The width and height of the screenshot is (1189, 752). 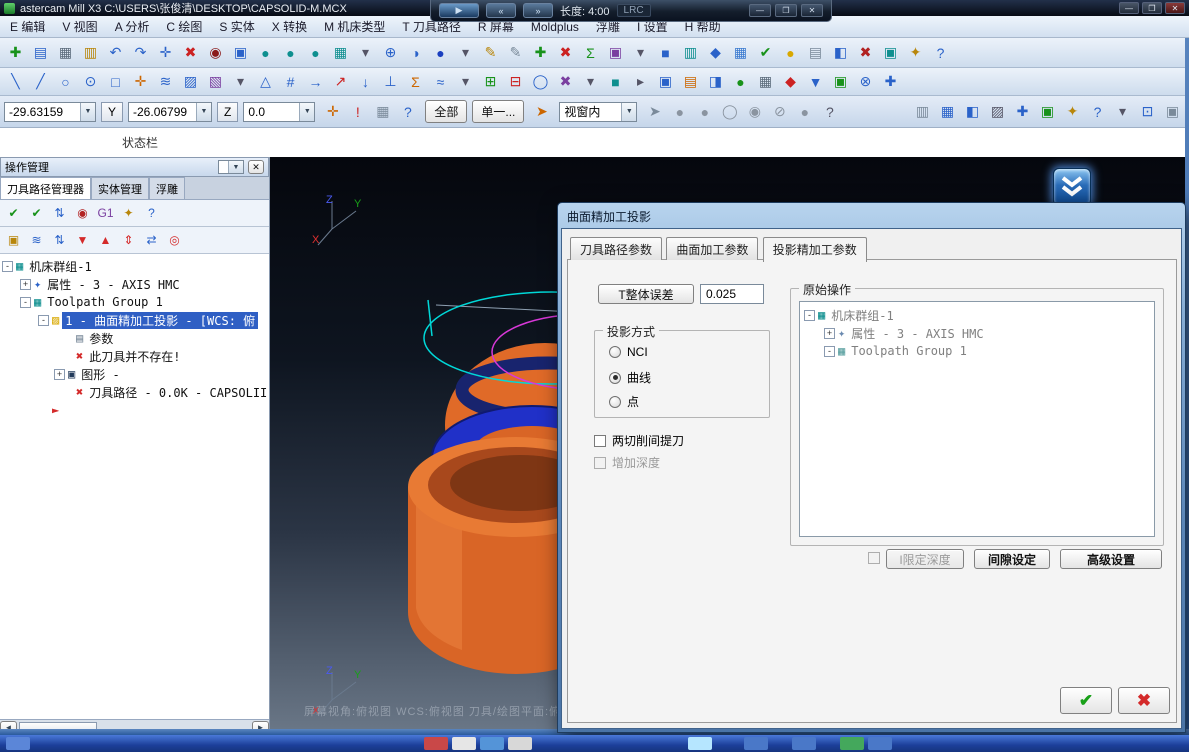 What do you see at coordinates (151, 213) in the screenshot?
I see `operations-toolbar-icon: ?` at bounding box center [151, 213].